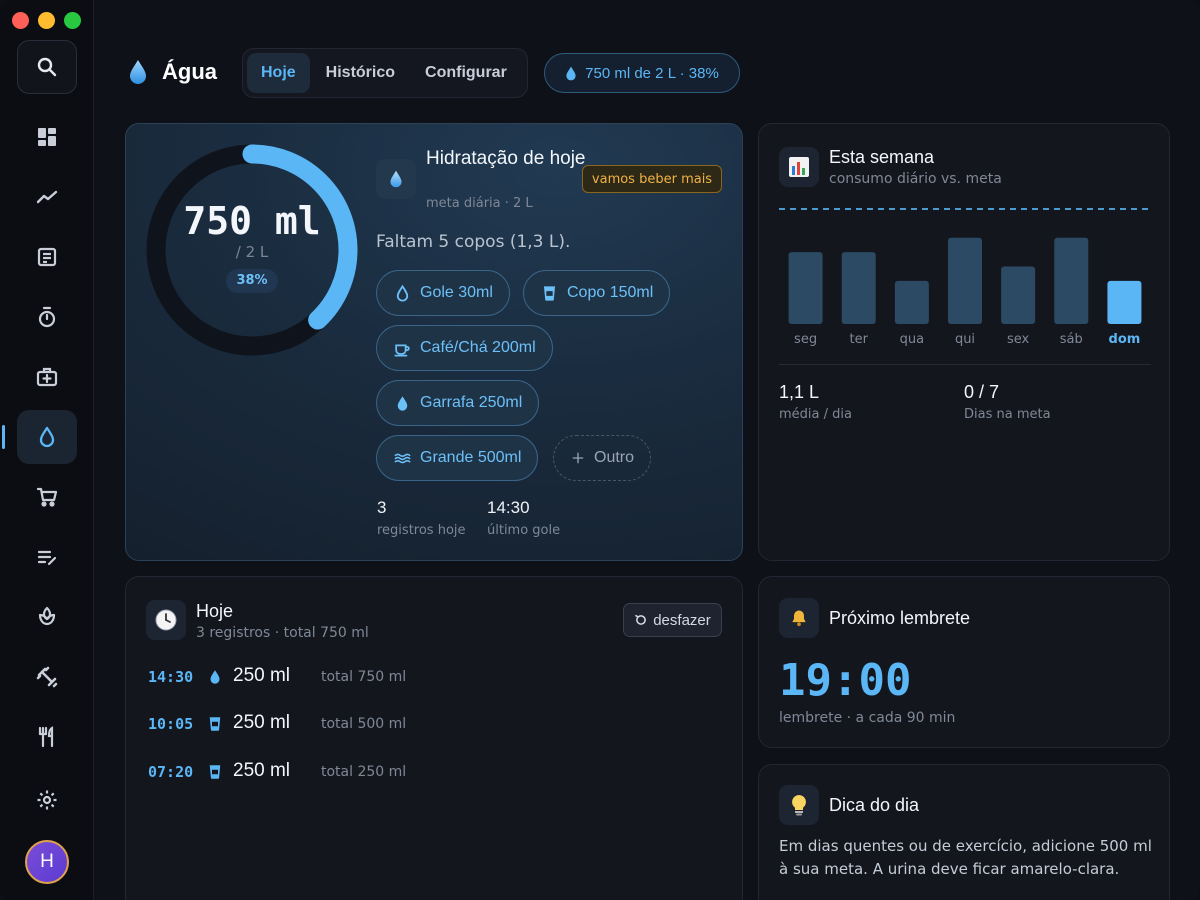 The height and width of the screenshot is (900, 1200). Describe the element at coordinates (982, 392) in the screenshot. I see `goal-days-value: 0 / 7` at that location.